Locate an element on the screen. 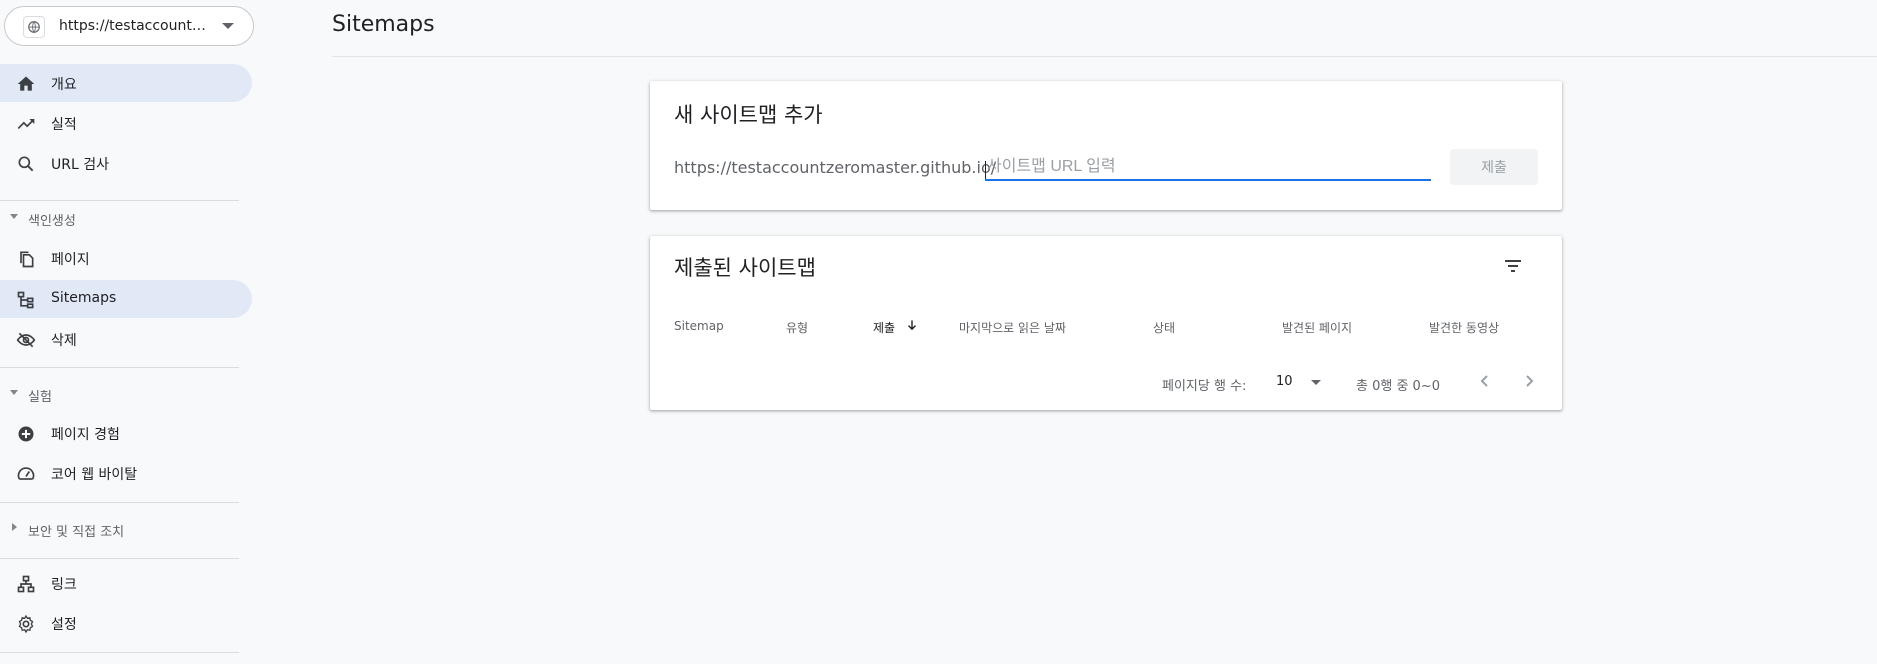  pagination-range: 총 0행 중 0~0 is located at coordinates (1398, 386).